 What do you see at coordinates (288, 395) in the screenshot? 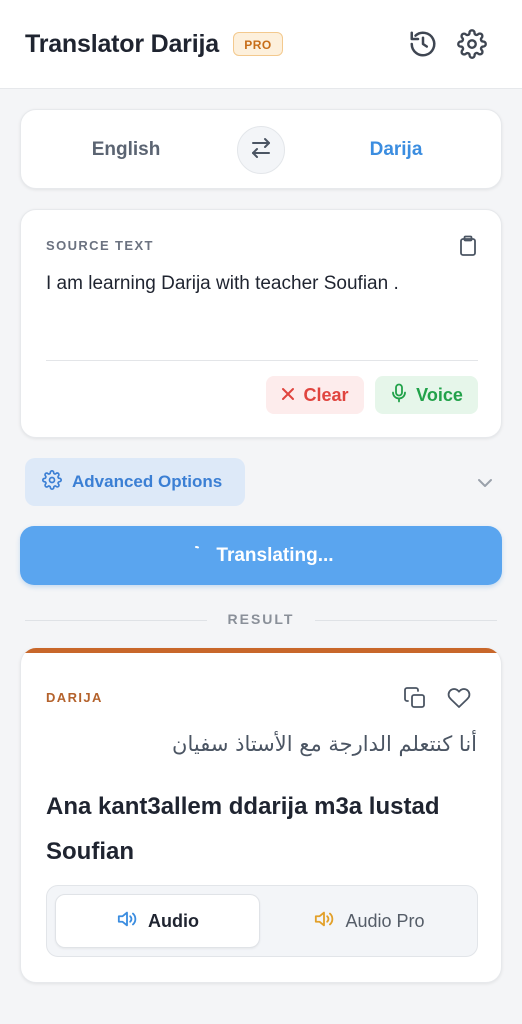
I see `close-icon` at bounding box center [288, 395].